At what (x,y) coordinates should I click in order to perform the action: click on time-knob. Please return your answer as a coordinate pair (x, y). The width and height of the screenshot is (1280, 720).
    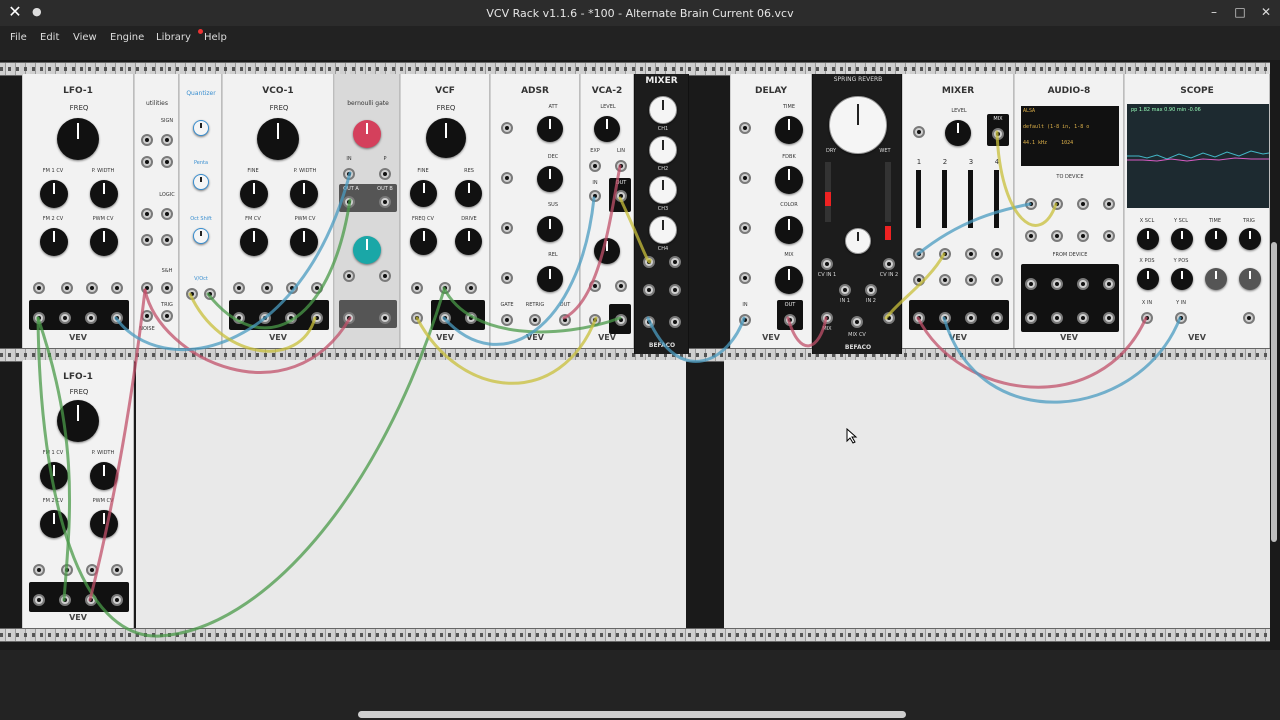
    Looking at the image, I should click on (789, 130).